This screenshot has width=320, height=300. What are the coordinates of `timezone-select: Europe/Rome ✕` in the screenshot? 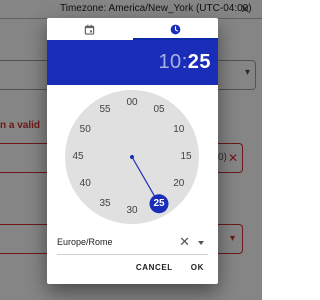 It's located at (132, 243).